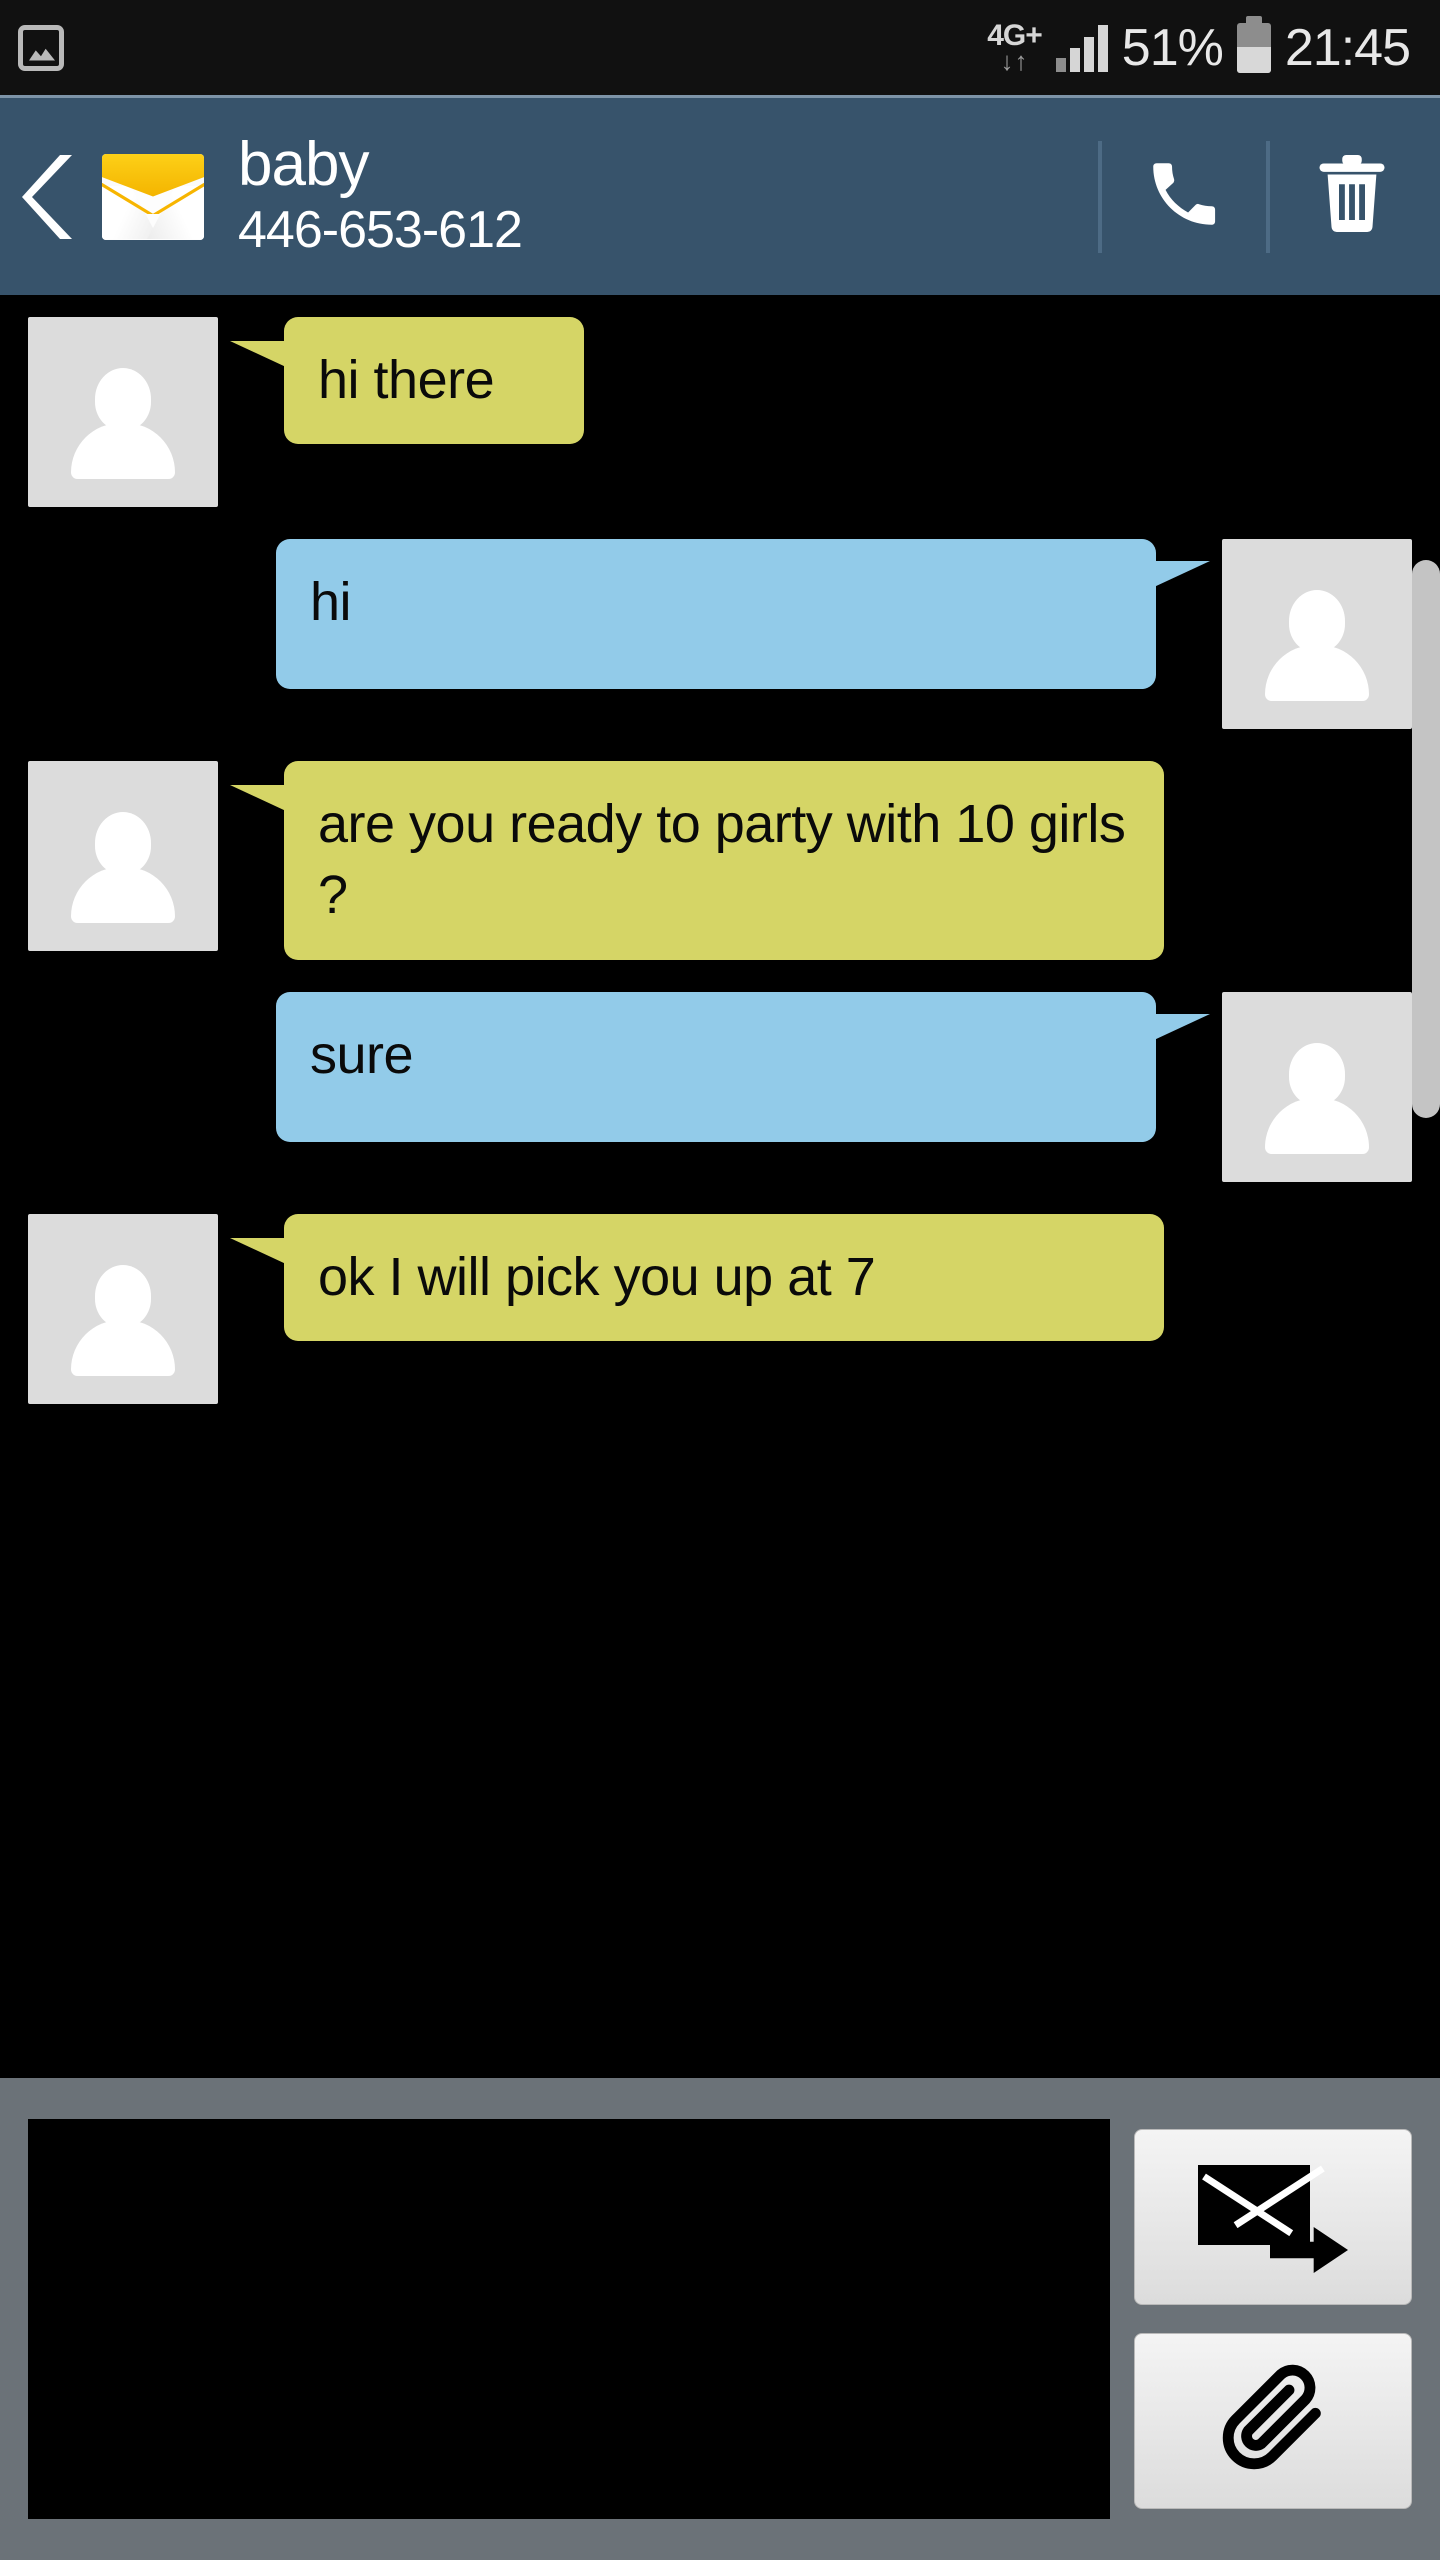 This screenshot has height=2560, width=1440. What do you see at coordinates (1253, 44) in the screenshot?
I see `battery-icon` at bounding box center [1253, 44].